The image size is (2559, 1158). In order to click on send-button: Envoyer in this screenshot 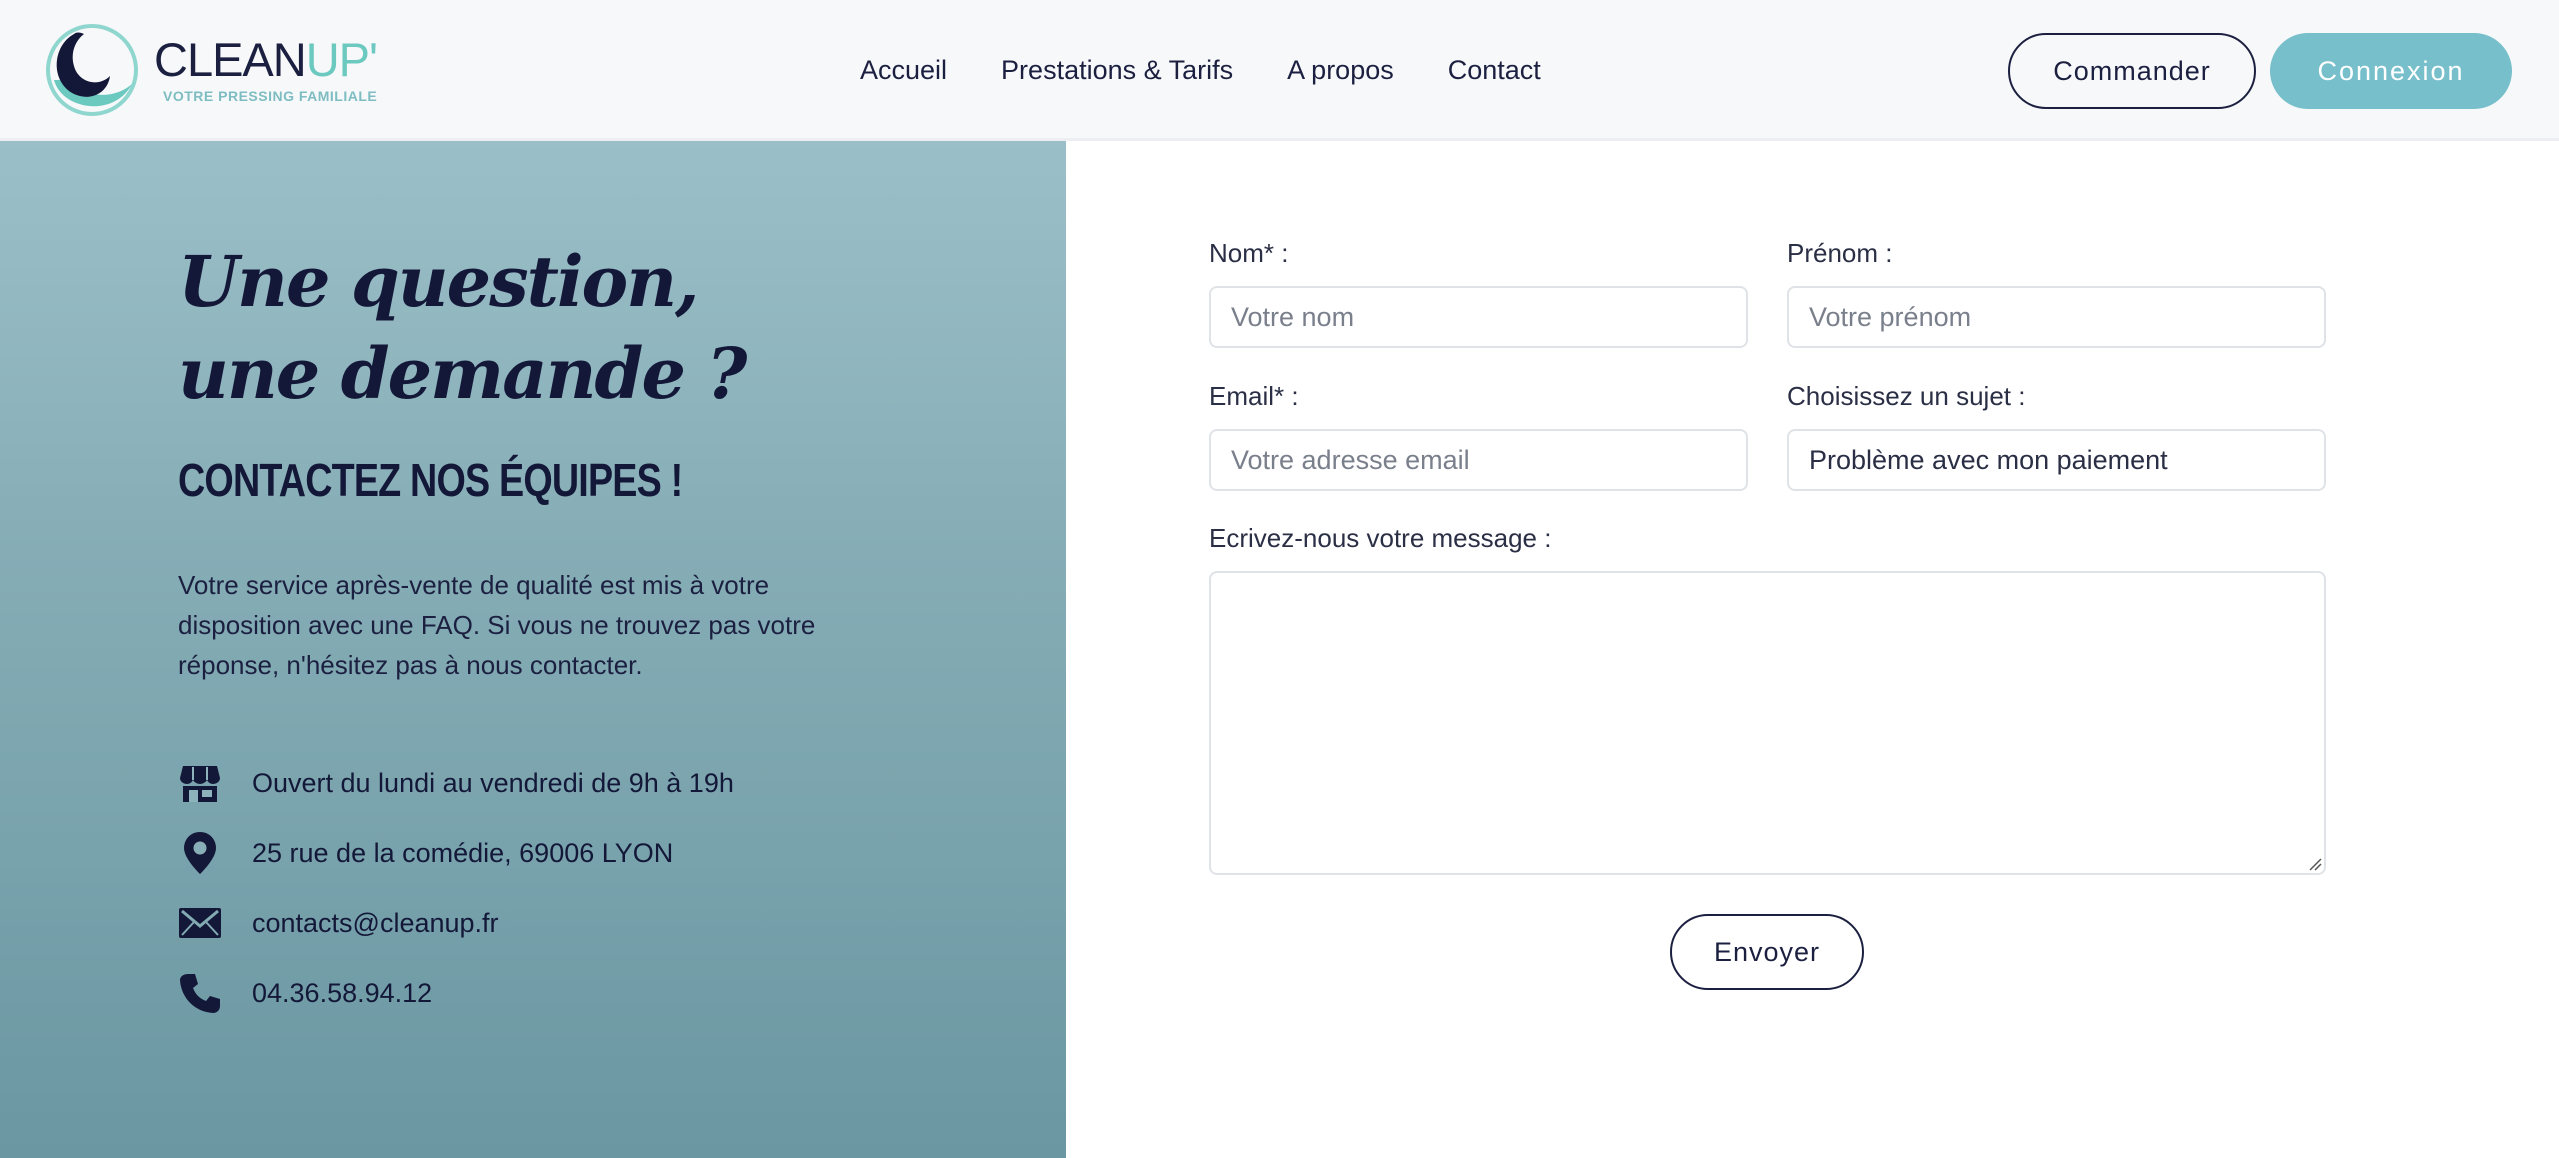, I will do `click(1767, 952)`.